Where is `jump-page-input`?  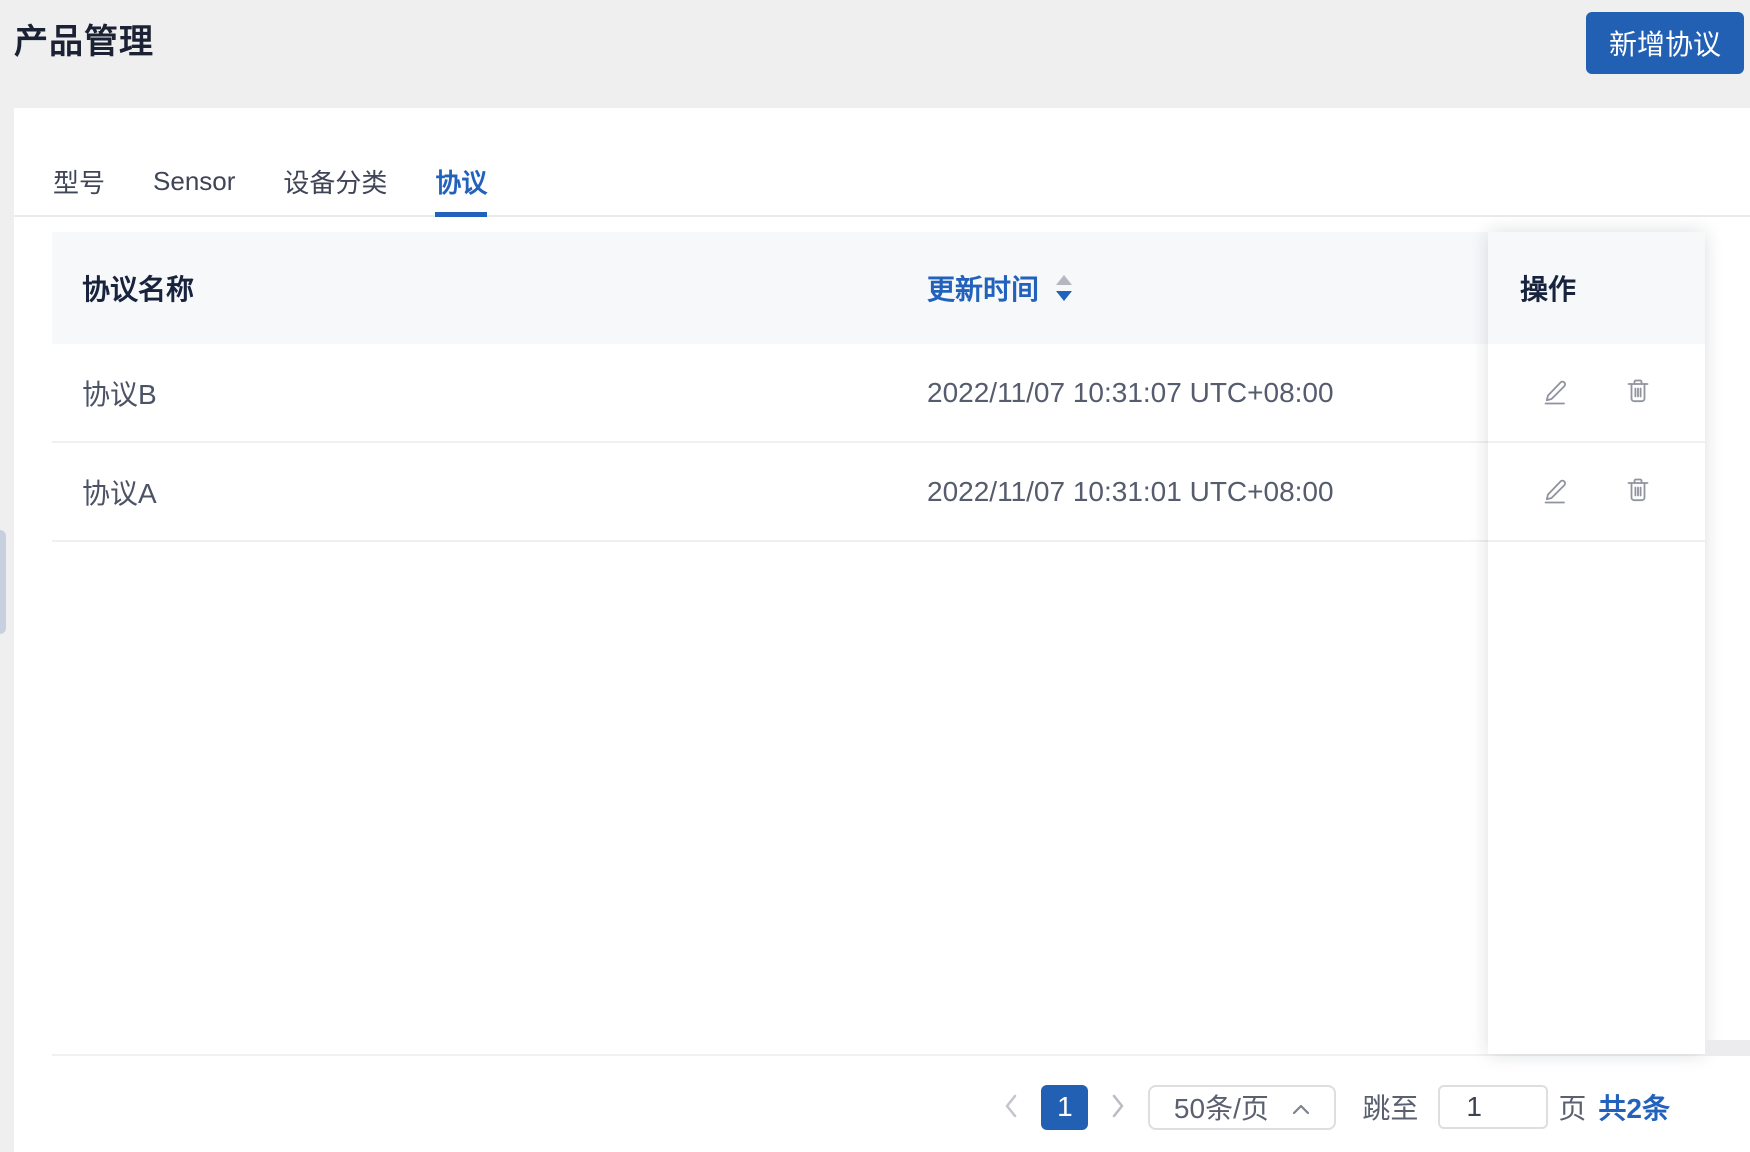
jump-page-input is located at coordinates (1493, 1107).